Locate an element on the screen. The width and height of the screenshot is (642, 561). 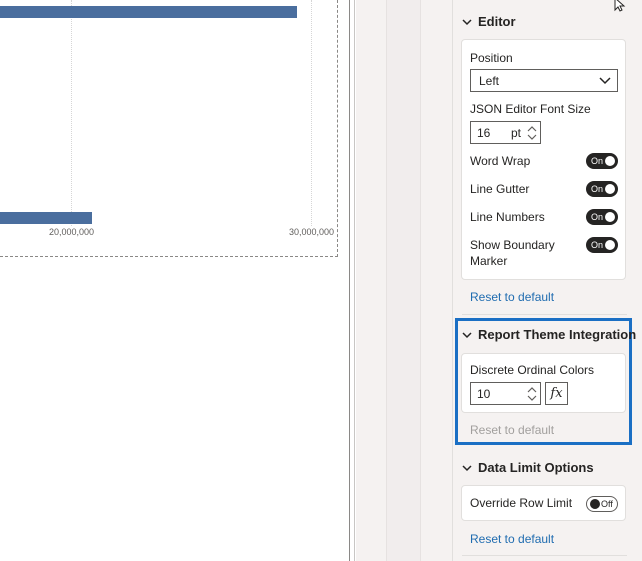
pane-splitter is located at coordinates (352, 280).